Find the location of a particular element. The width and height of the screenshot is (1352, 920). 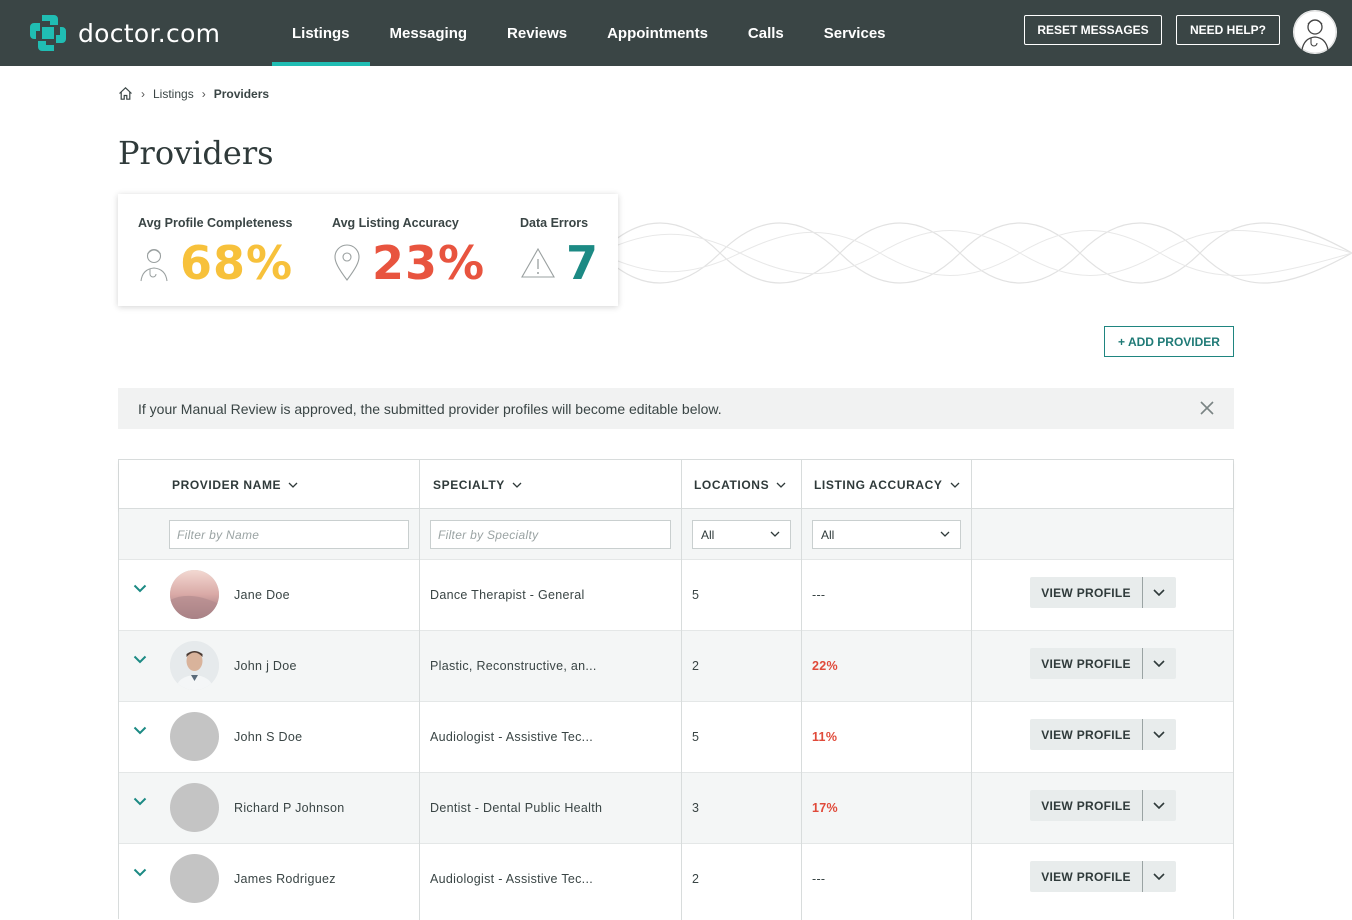

close-icon is located at coordinates (1207, 408).